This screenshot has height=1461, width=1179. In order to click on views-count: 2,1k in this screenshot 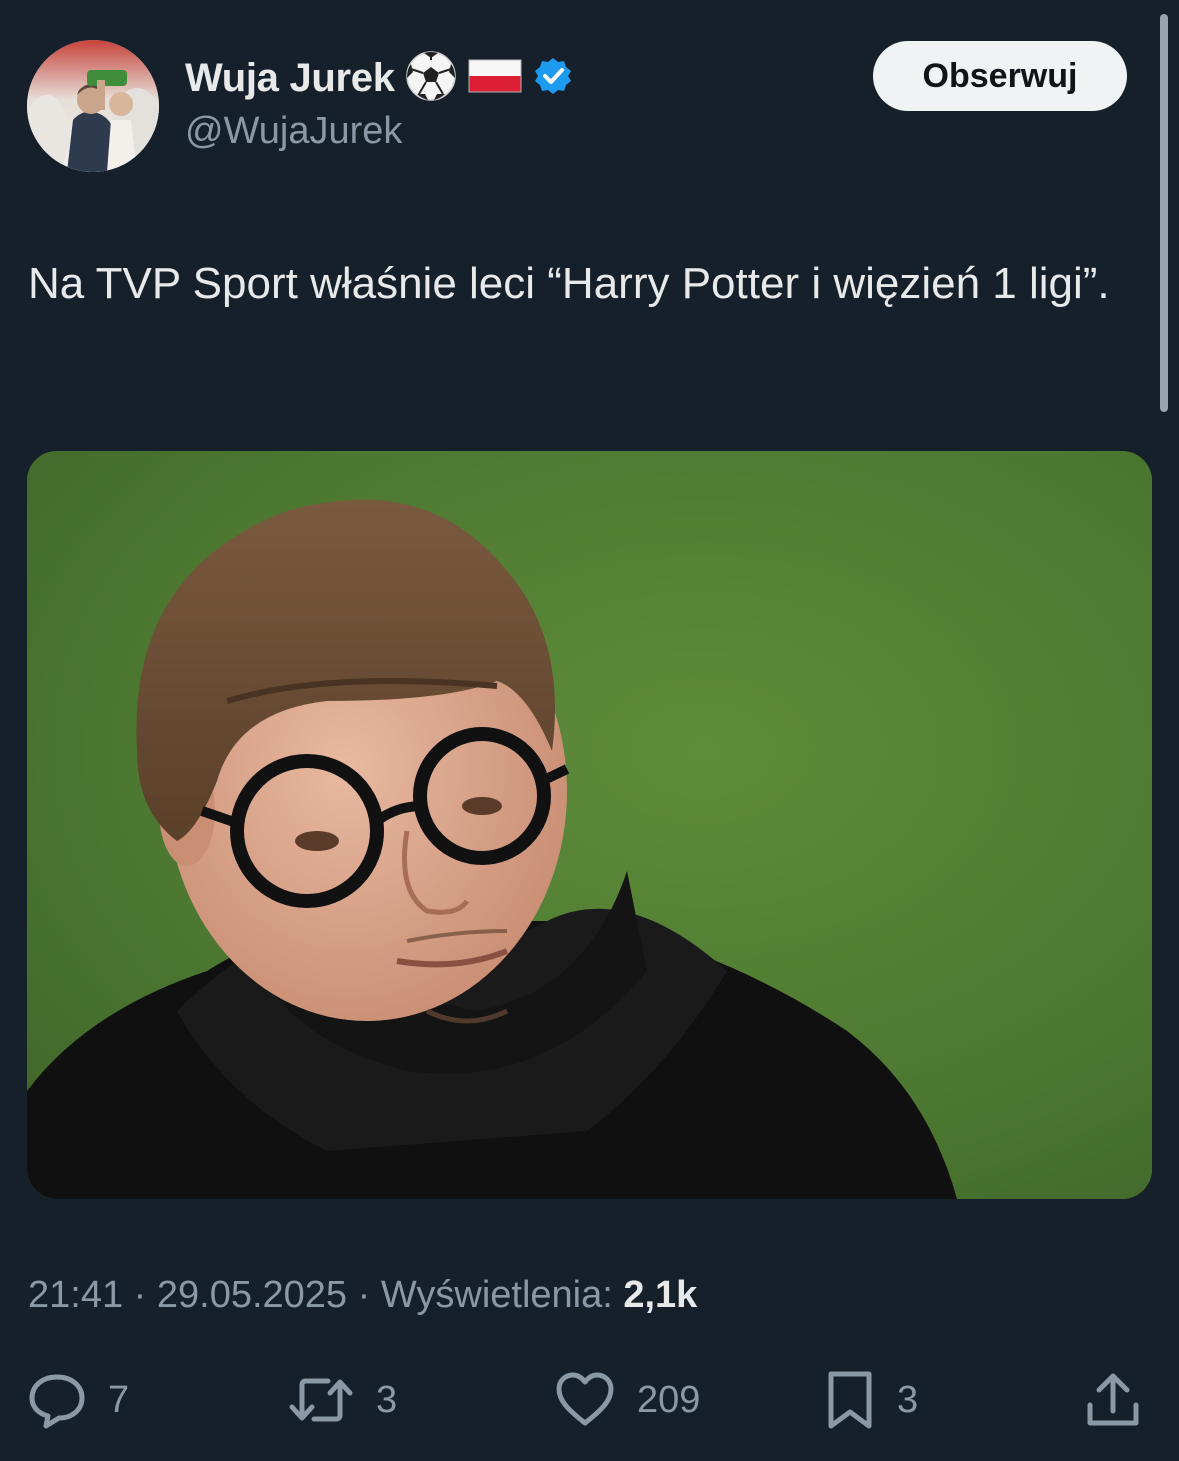, I will do `click(660, 1295)`.